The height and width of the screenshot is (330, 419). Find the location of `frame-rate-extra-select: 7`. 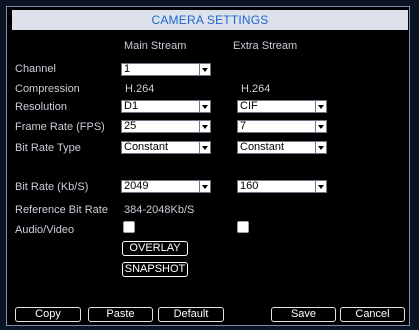

frame-rate-extra-select: 7 is located at coordinates (282, 126).